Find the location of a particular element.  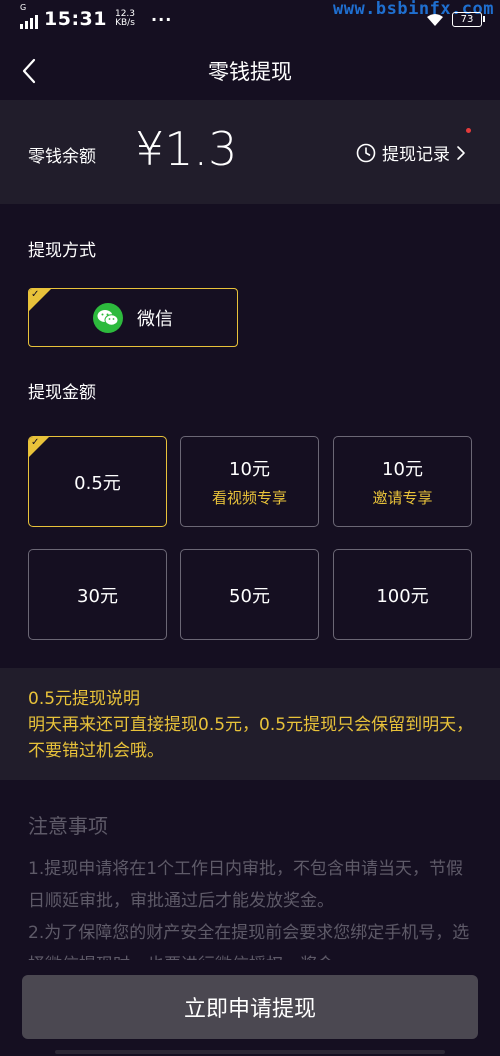

battery-icon: 73 is located at coordinates (468, 19).